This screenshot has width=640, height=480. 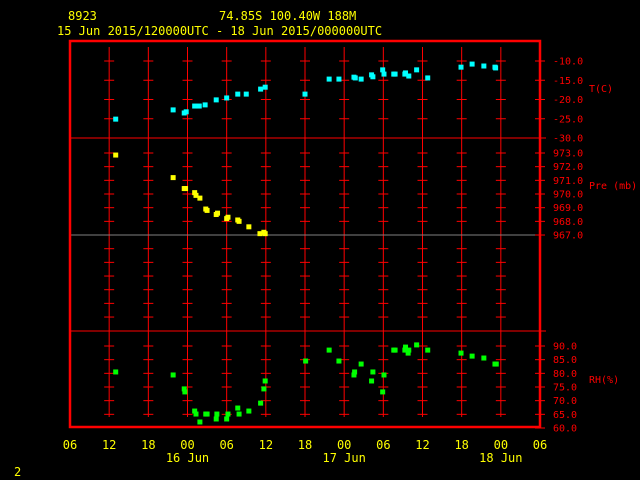 What do you see at coordinates (568, 208) in the screenshot?
I see `y-tick-label: 969.0` at bounding box center [568, 208].